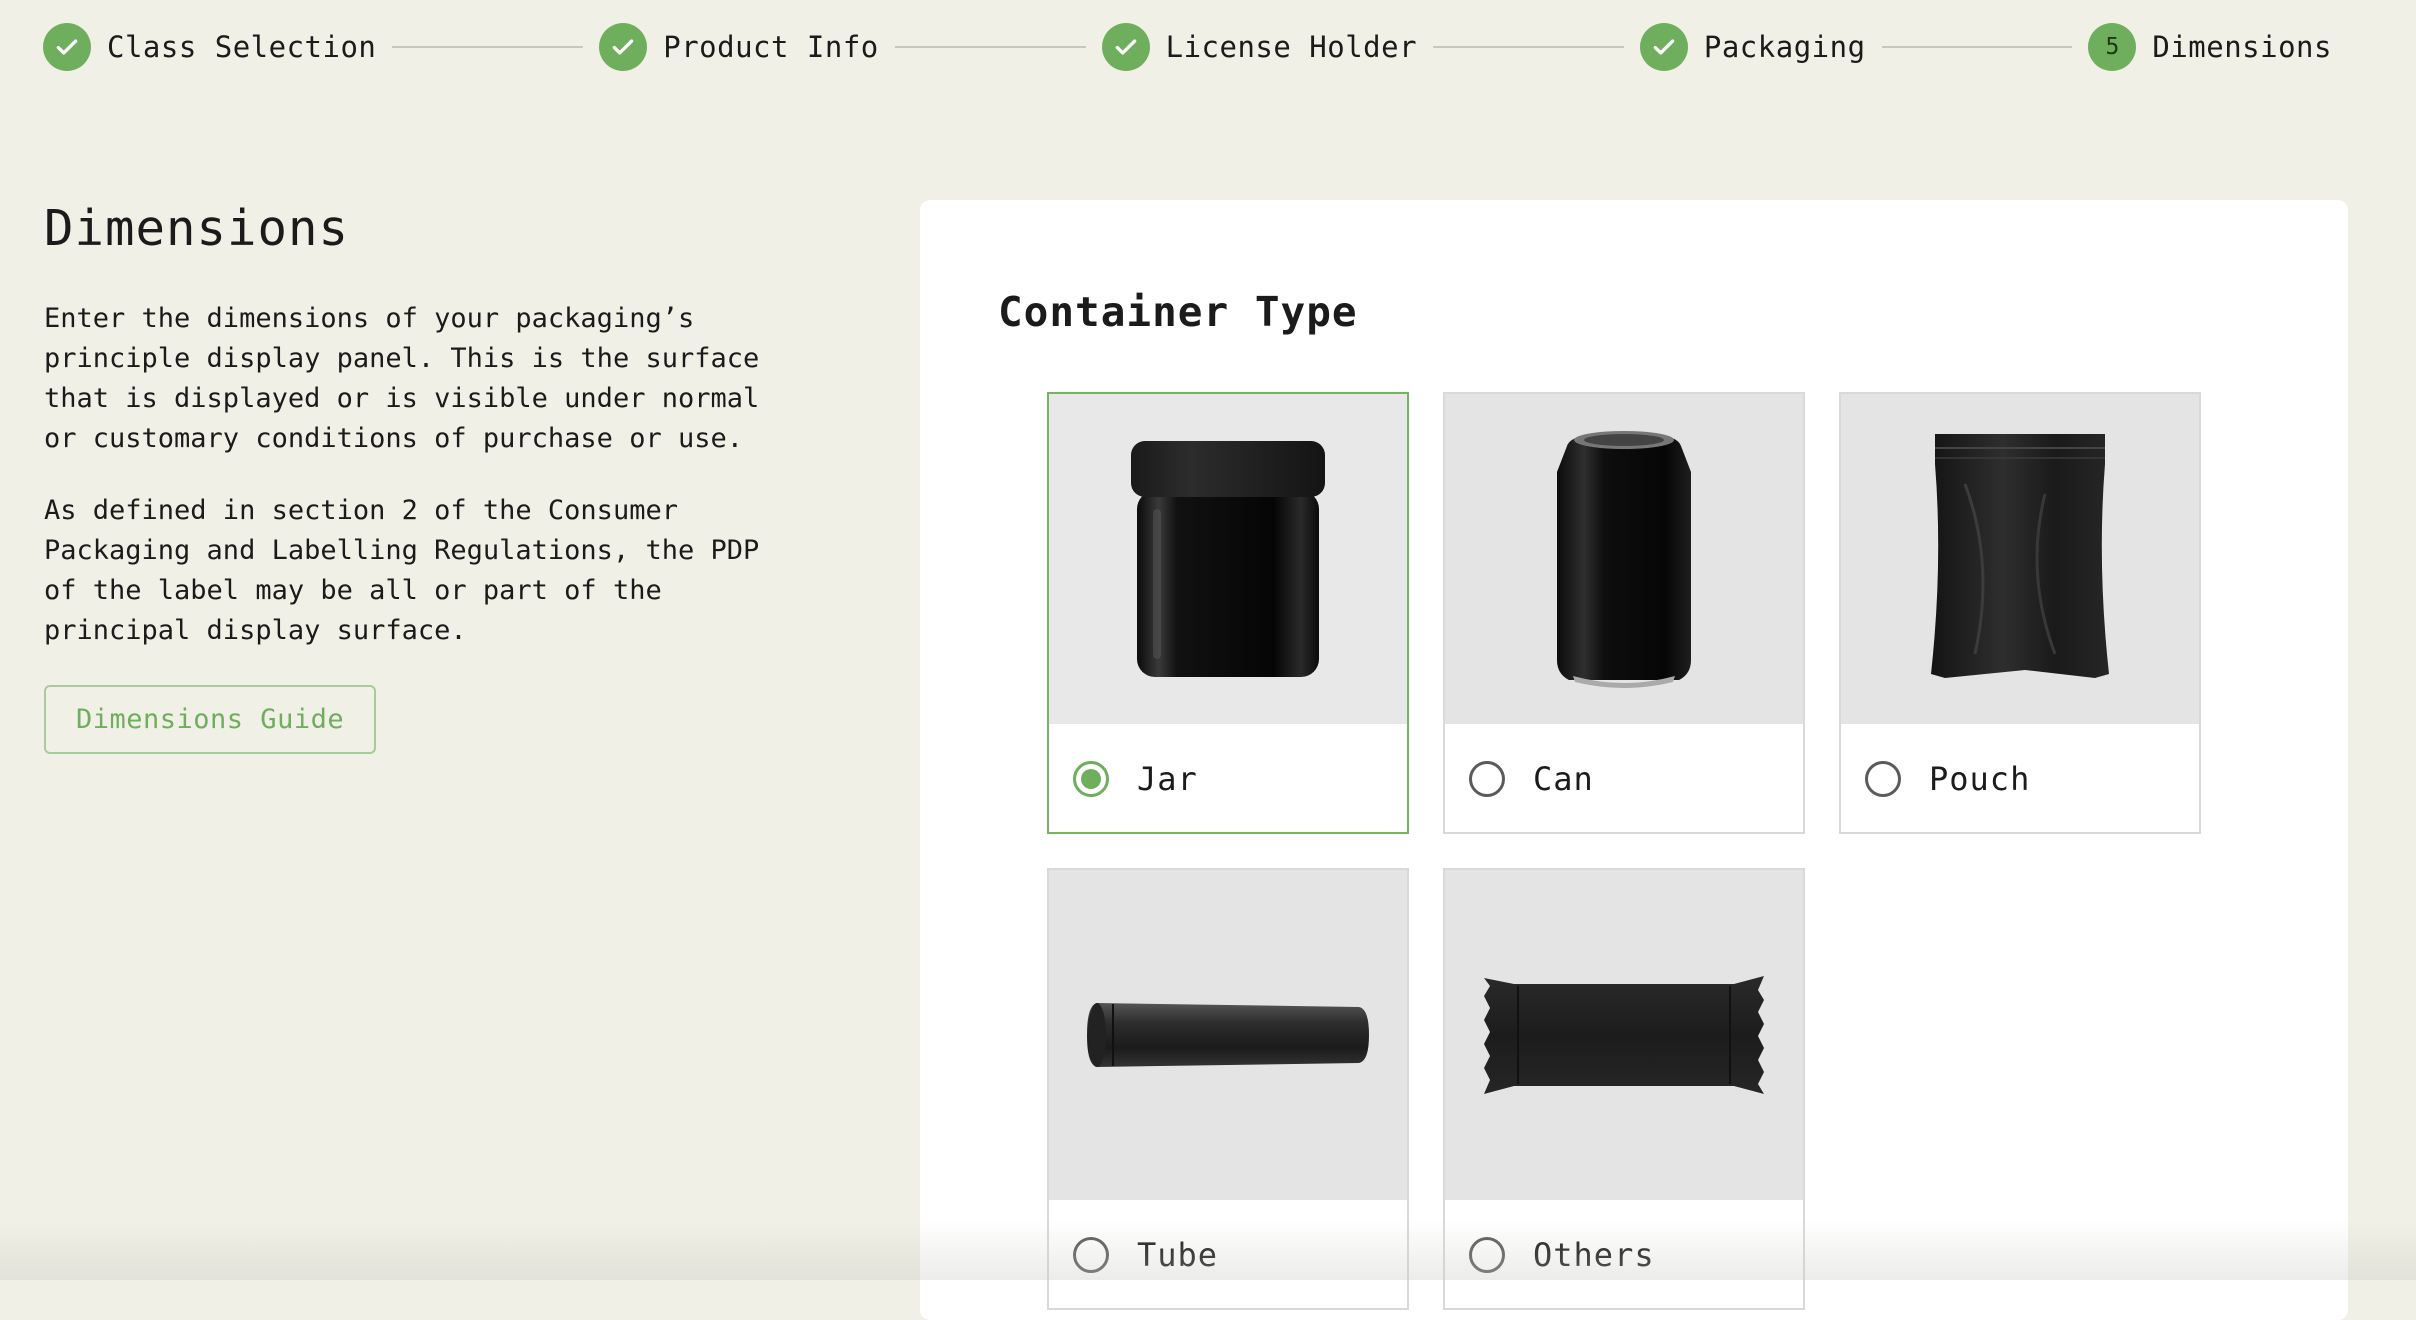 The width and height of the screenshot is (2416, 1320). I want to click on dimensions-guide-button: Dimensions Guide, so click(210, 719).